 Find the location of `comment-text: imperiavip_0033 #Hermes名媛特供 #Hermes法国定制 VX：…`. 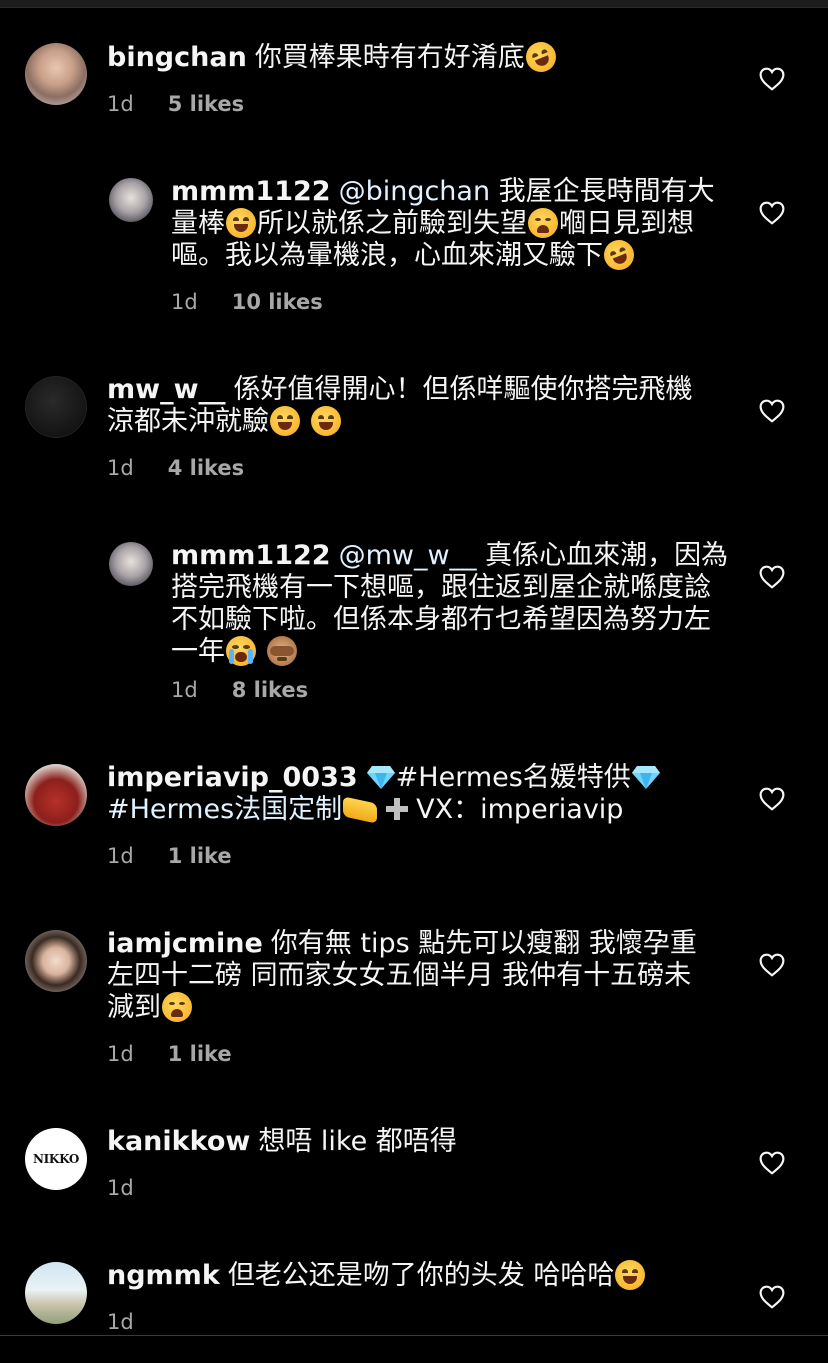

comment-text: imperiavip_0033 #Hermes名媛特供 #Hermes法国定制 VX：… is located at coordinates (407, 794).